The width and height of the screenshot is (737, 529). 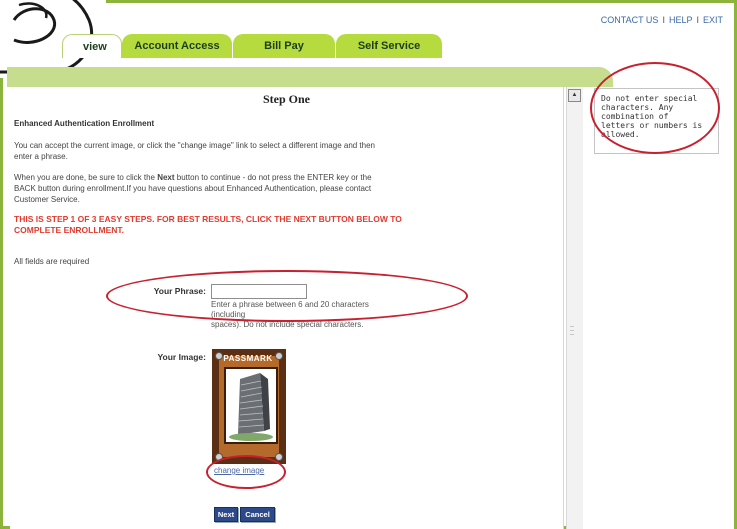 What do you see at coordinates (286, 99) in the screenshot?
I see `page-title: Step One` at bounding box center [286, 99].